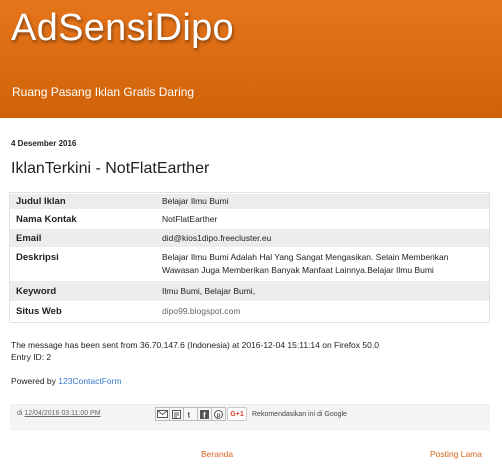  Describe the element at coordinates (33, 381) in the screenshot. I see `powered-by-label: Powered by` at that location.